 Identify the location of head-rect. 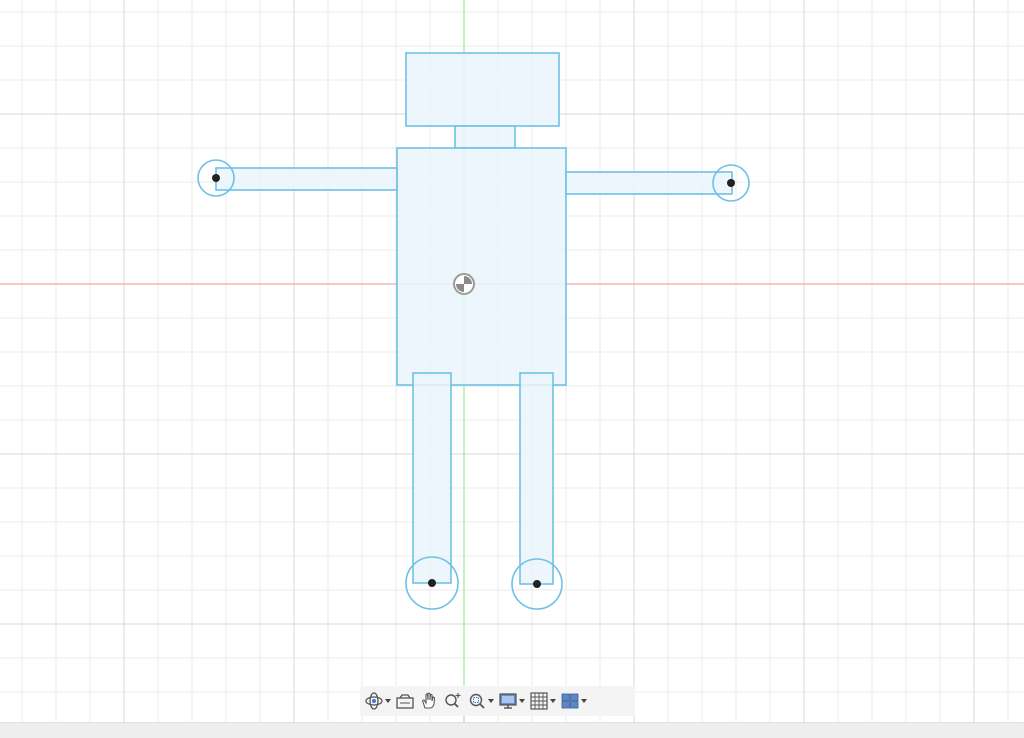
(482, 89).